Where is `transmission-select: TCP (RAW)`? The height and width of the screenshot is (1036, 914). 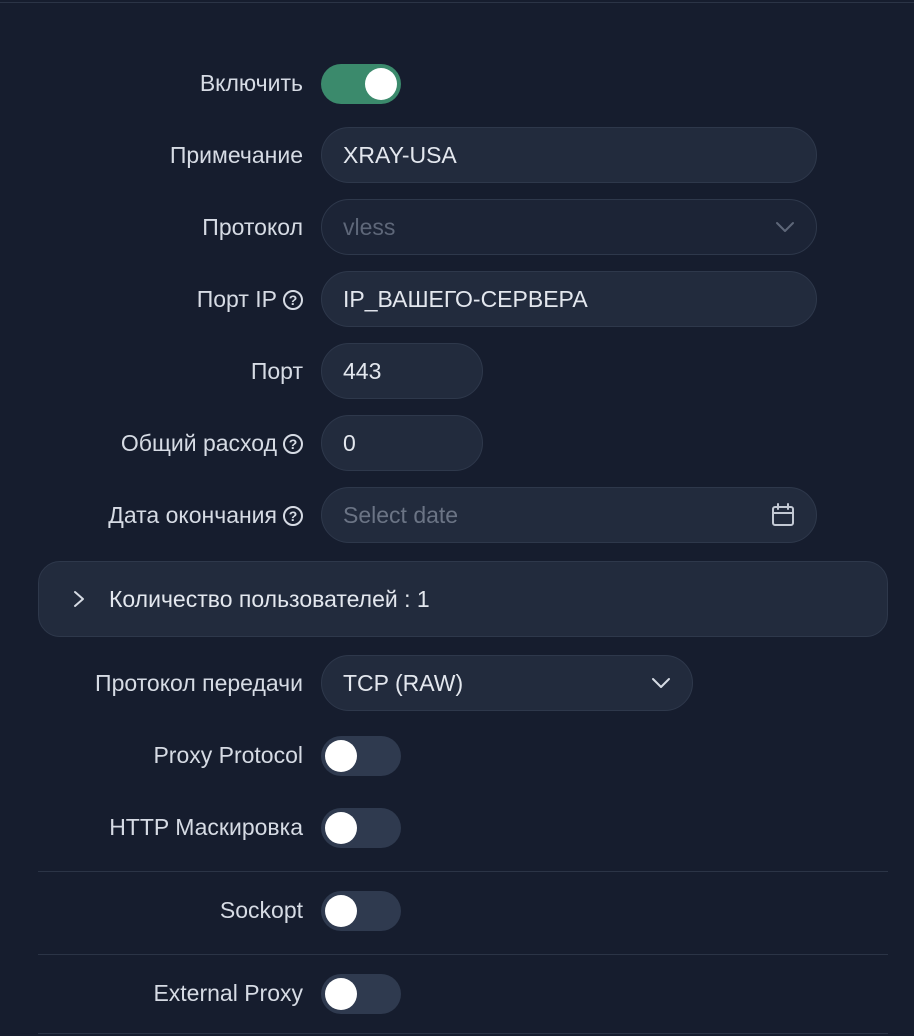 transmission-select: TCP (RAW) is located at coordinates (507, 683).